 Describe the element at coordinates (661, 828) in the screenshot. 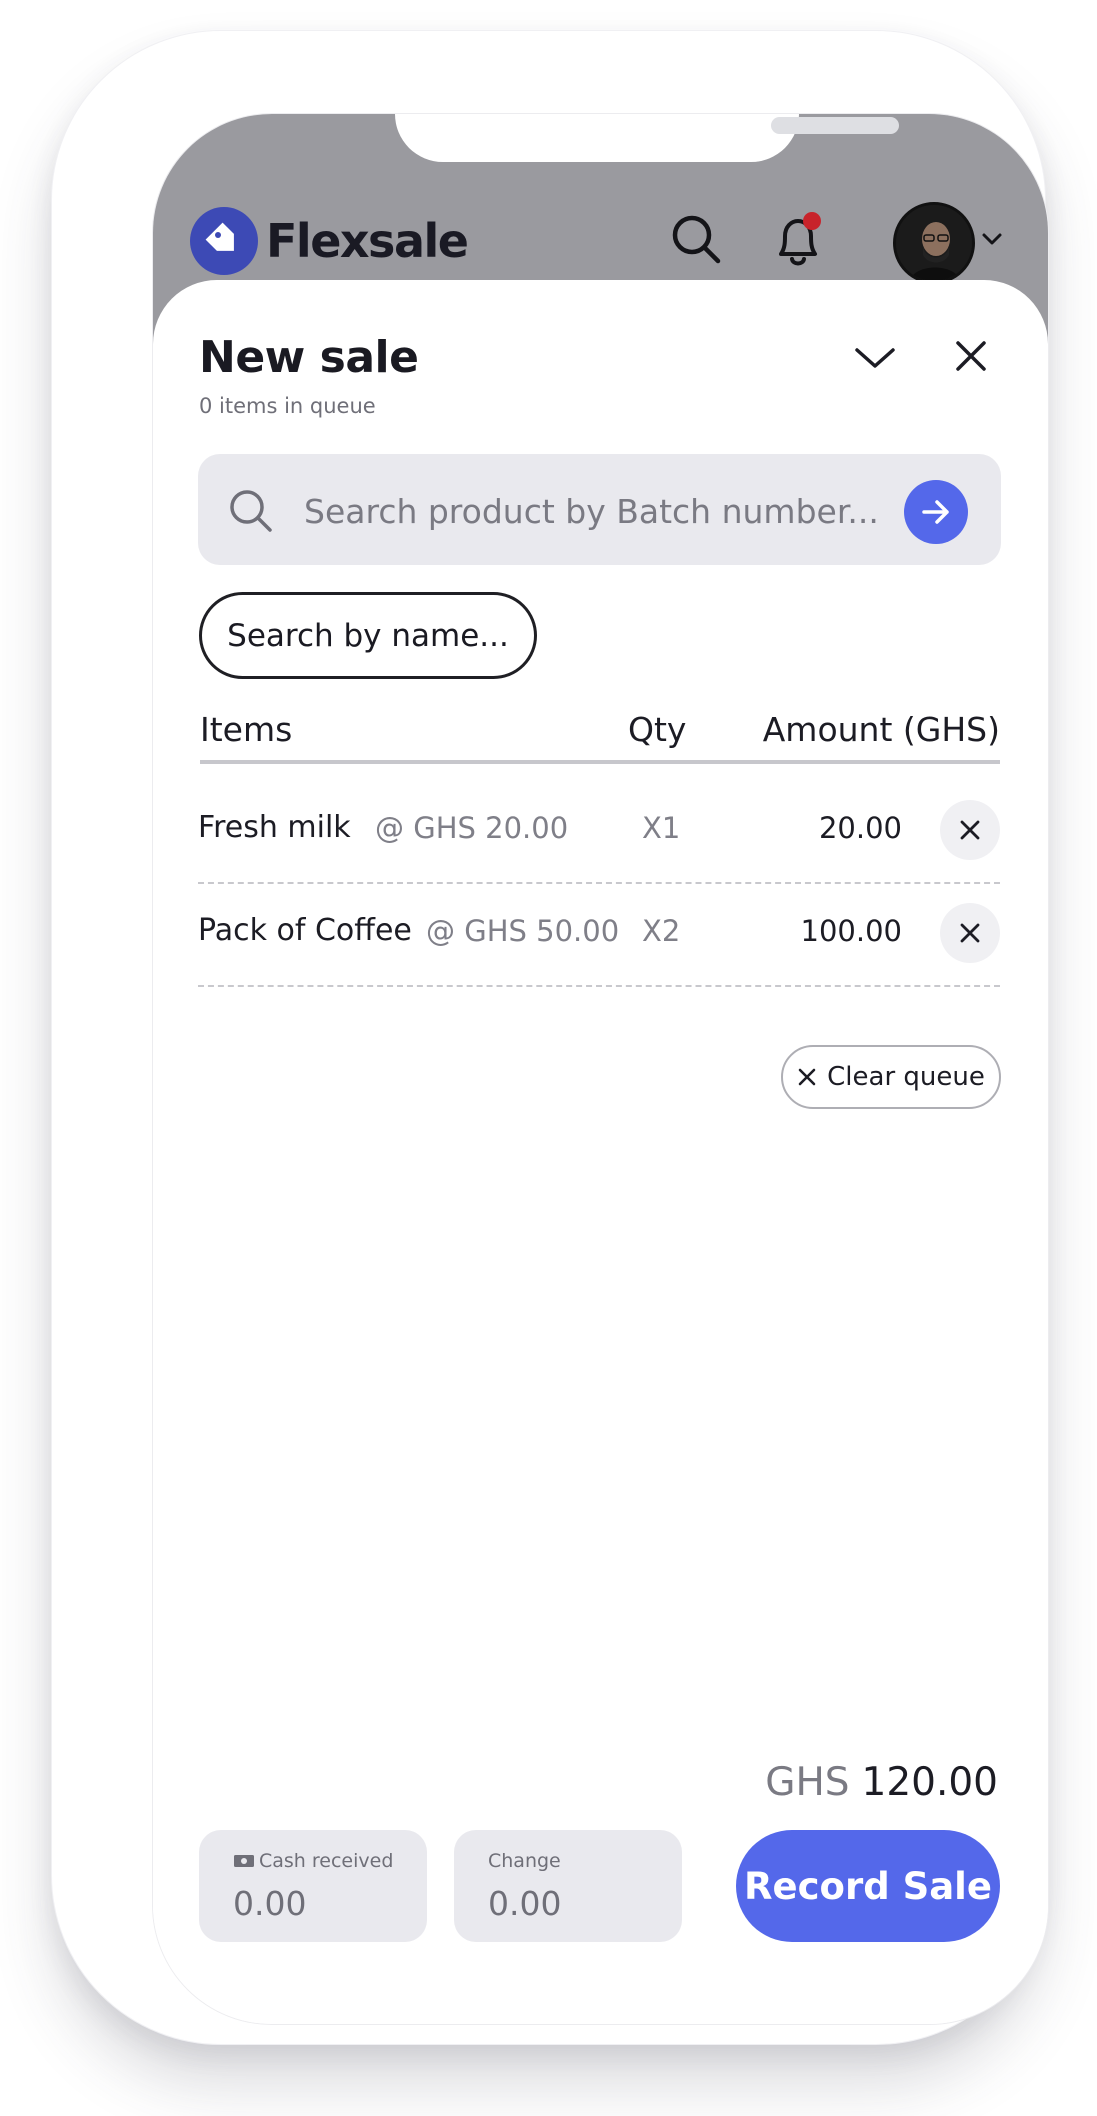

I see `item-qty: X1` at that location.